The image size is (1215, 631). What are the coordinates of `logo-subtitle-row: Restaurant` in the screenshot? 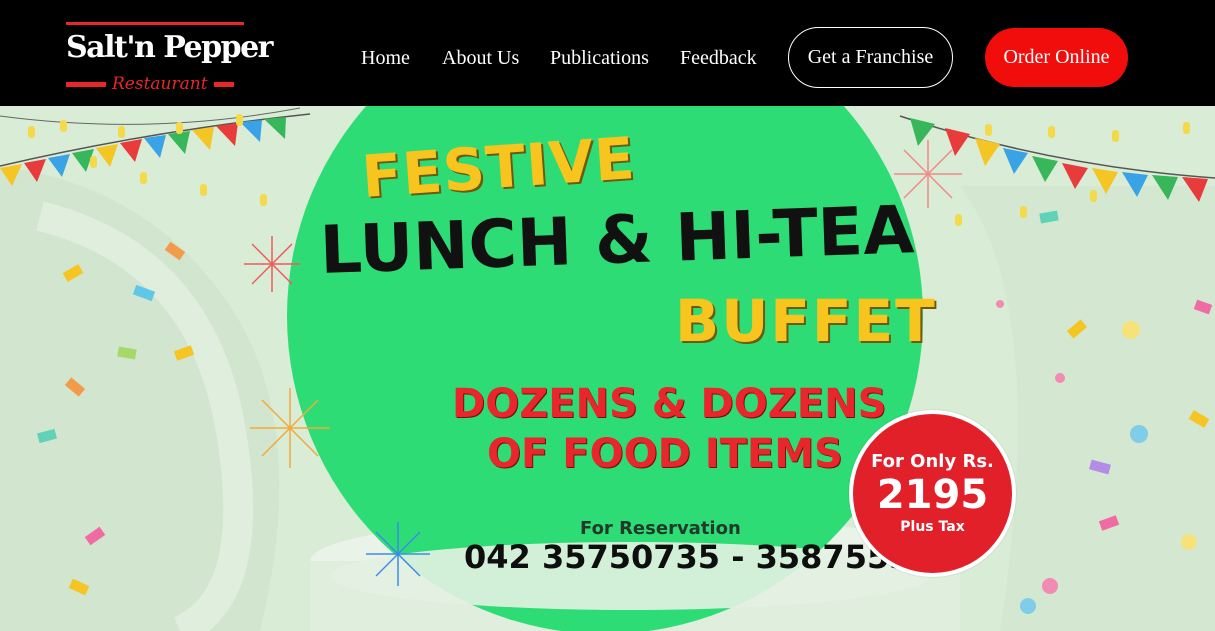 It's located at (156, 84).